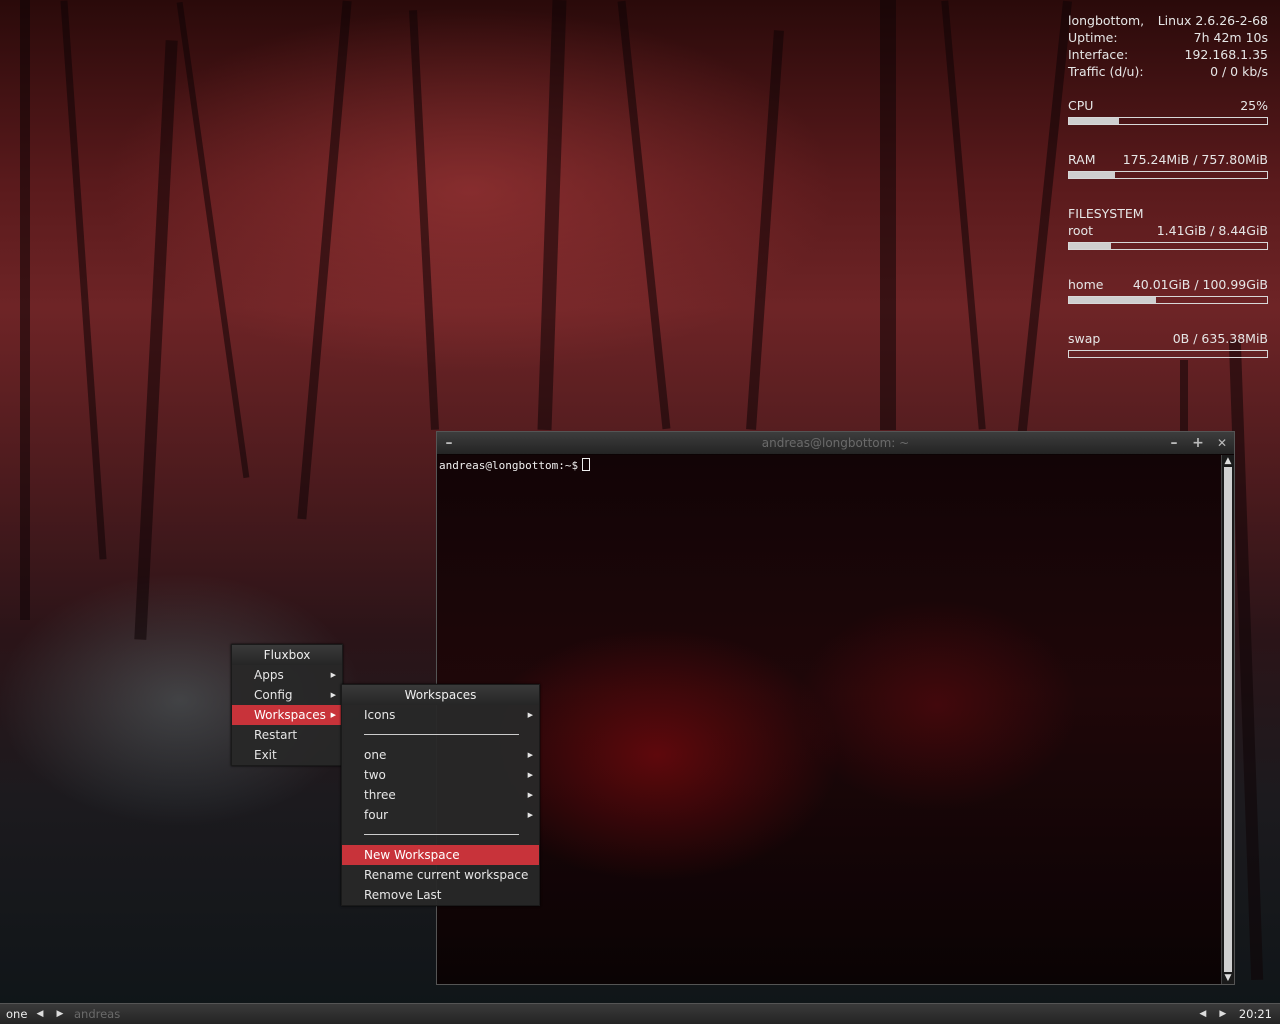 This screenshot has height=1024, width=1280. What do you see at coordinates (287, 735) in the screenshot?
I see `menu-item-restart: Restart` at bounding box center [287, 735].